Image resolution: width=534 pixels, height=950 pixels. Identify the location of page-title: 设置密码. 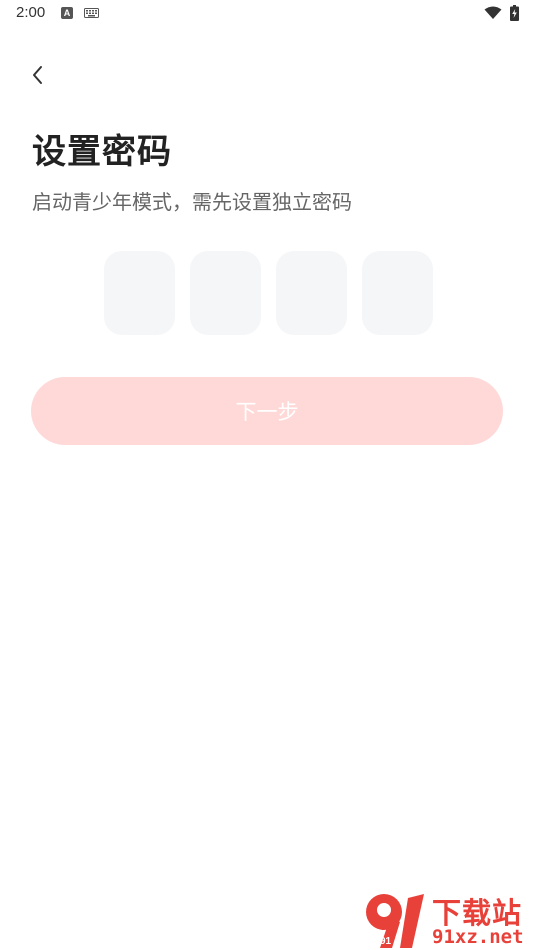
(102, 152).